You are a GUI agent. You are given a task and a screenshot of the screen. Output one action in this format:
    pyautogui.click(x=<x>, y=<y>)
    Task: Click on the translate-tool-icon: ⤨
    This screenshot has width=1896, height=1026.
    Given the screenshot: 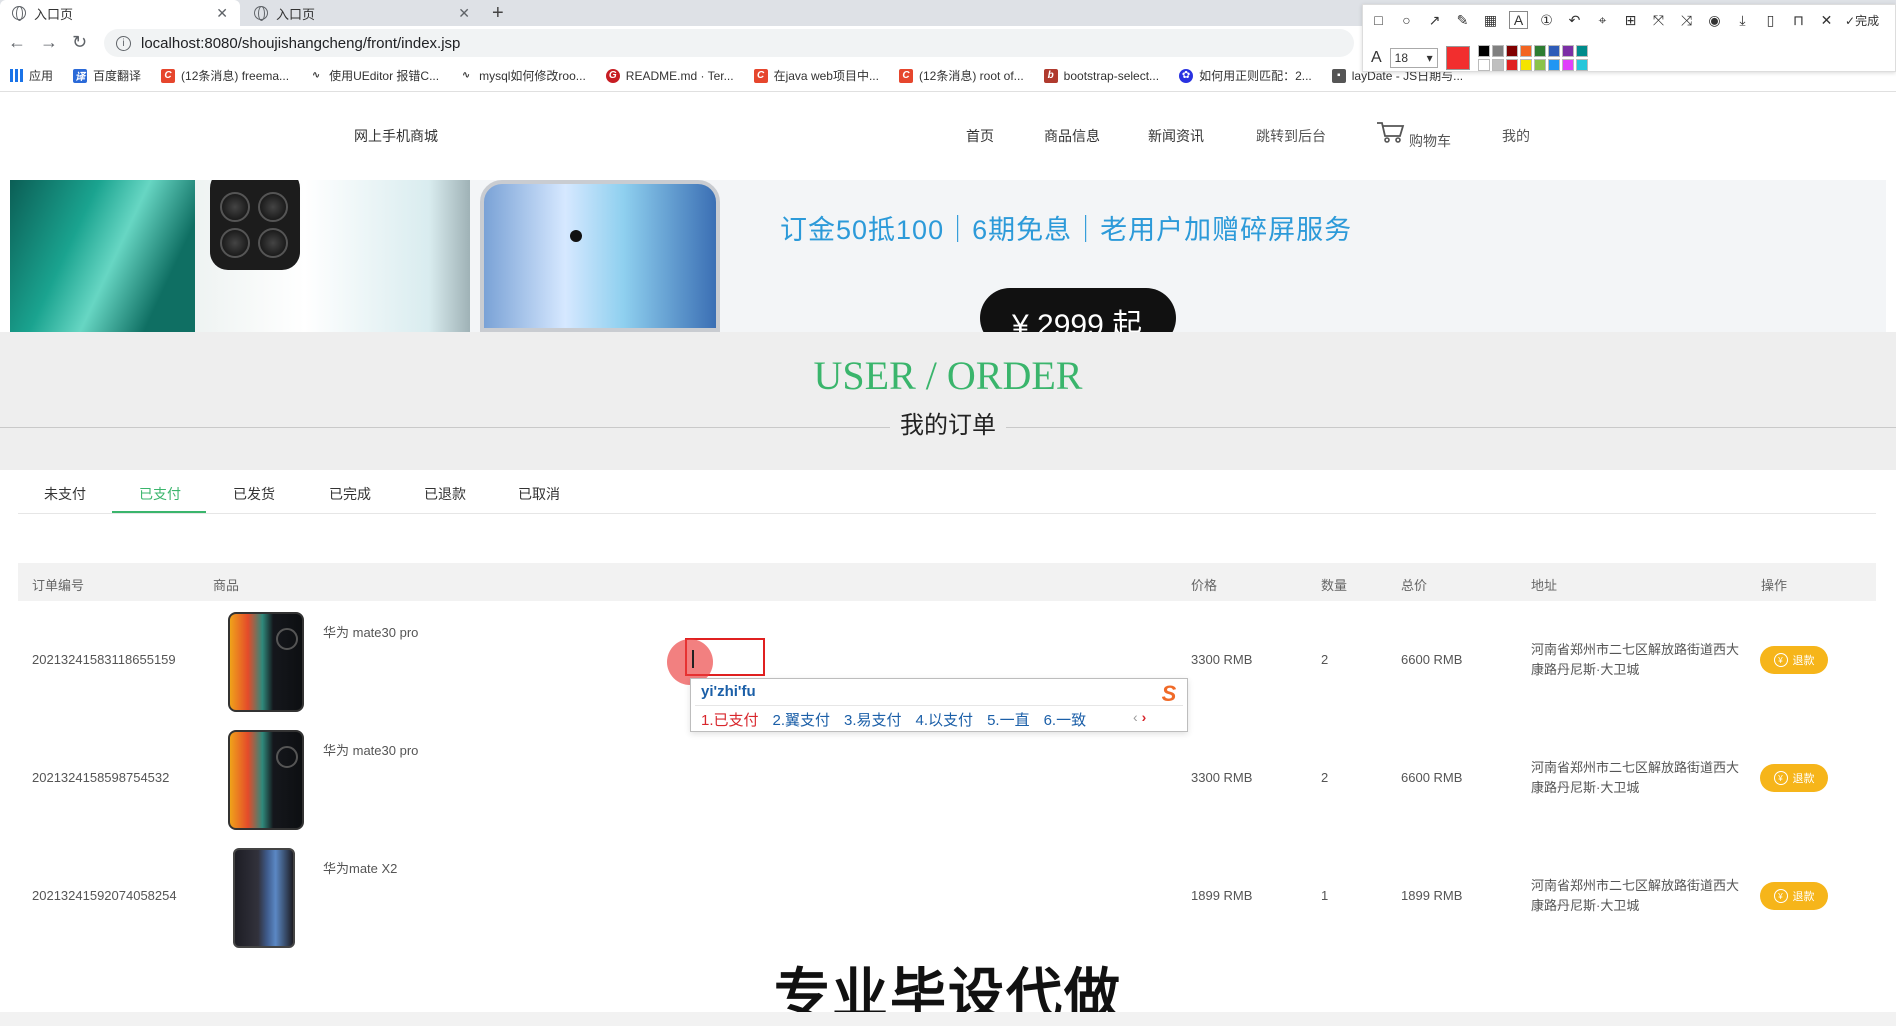 What is the action you would take?
    pyautogui.click(x=1686, y=20)
    